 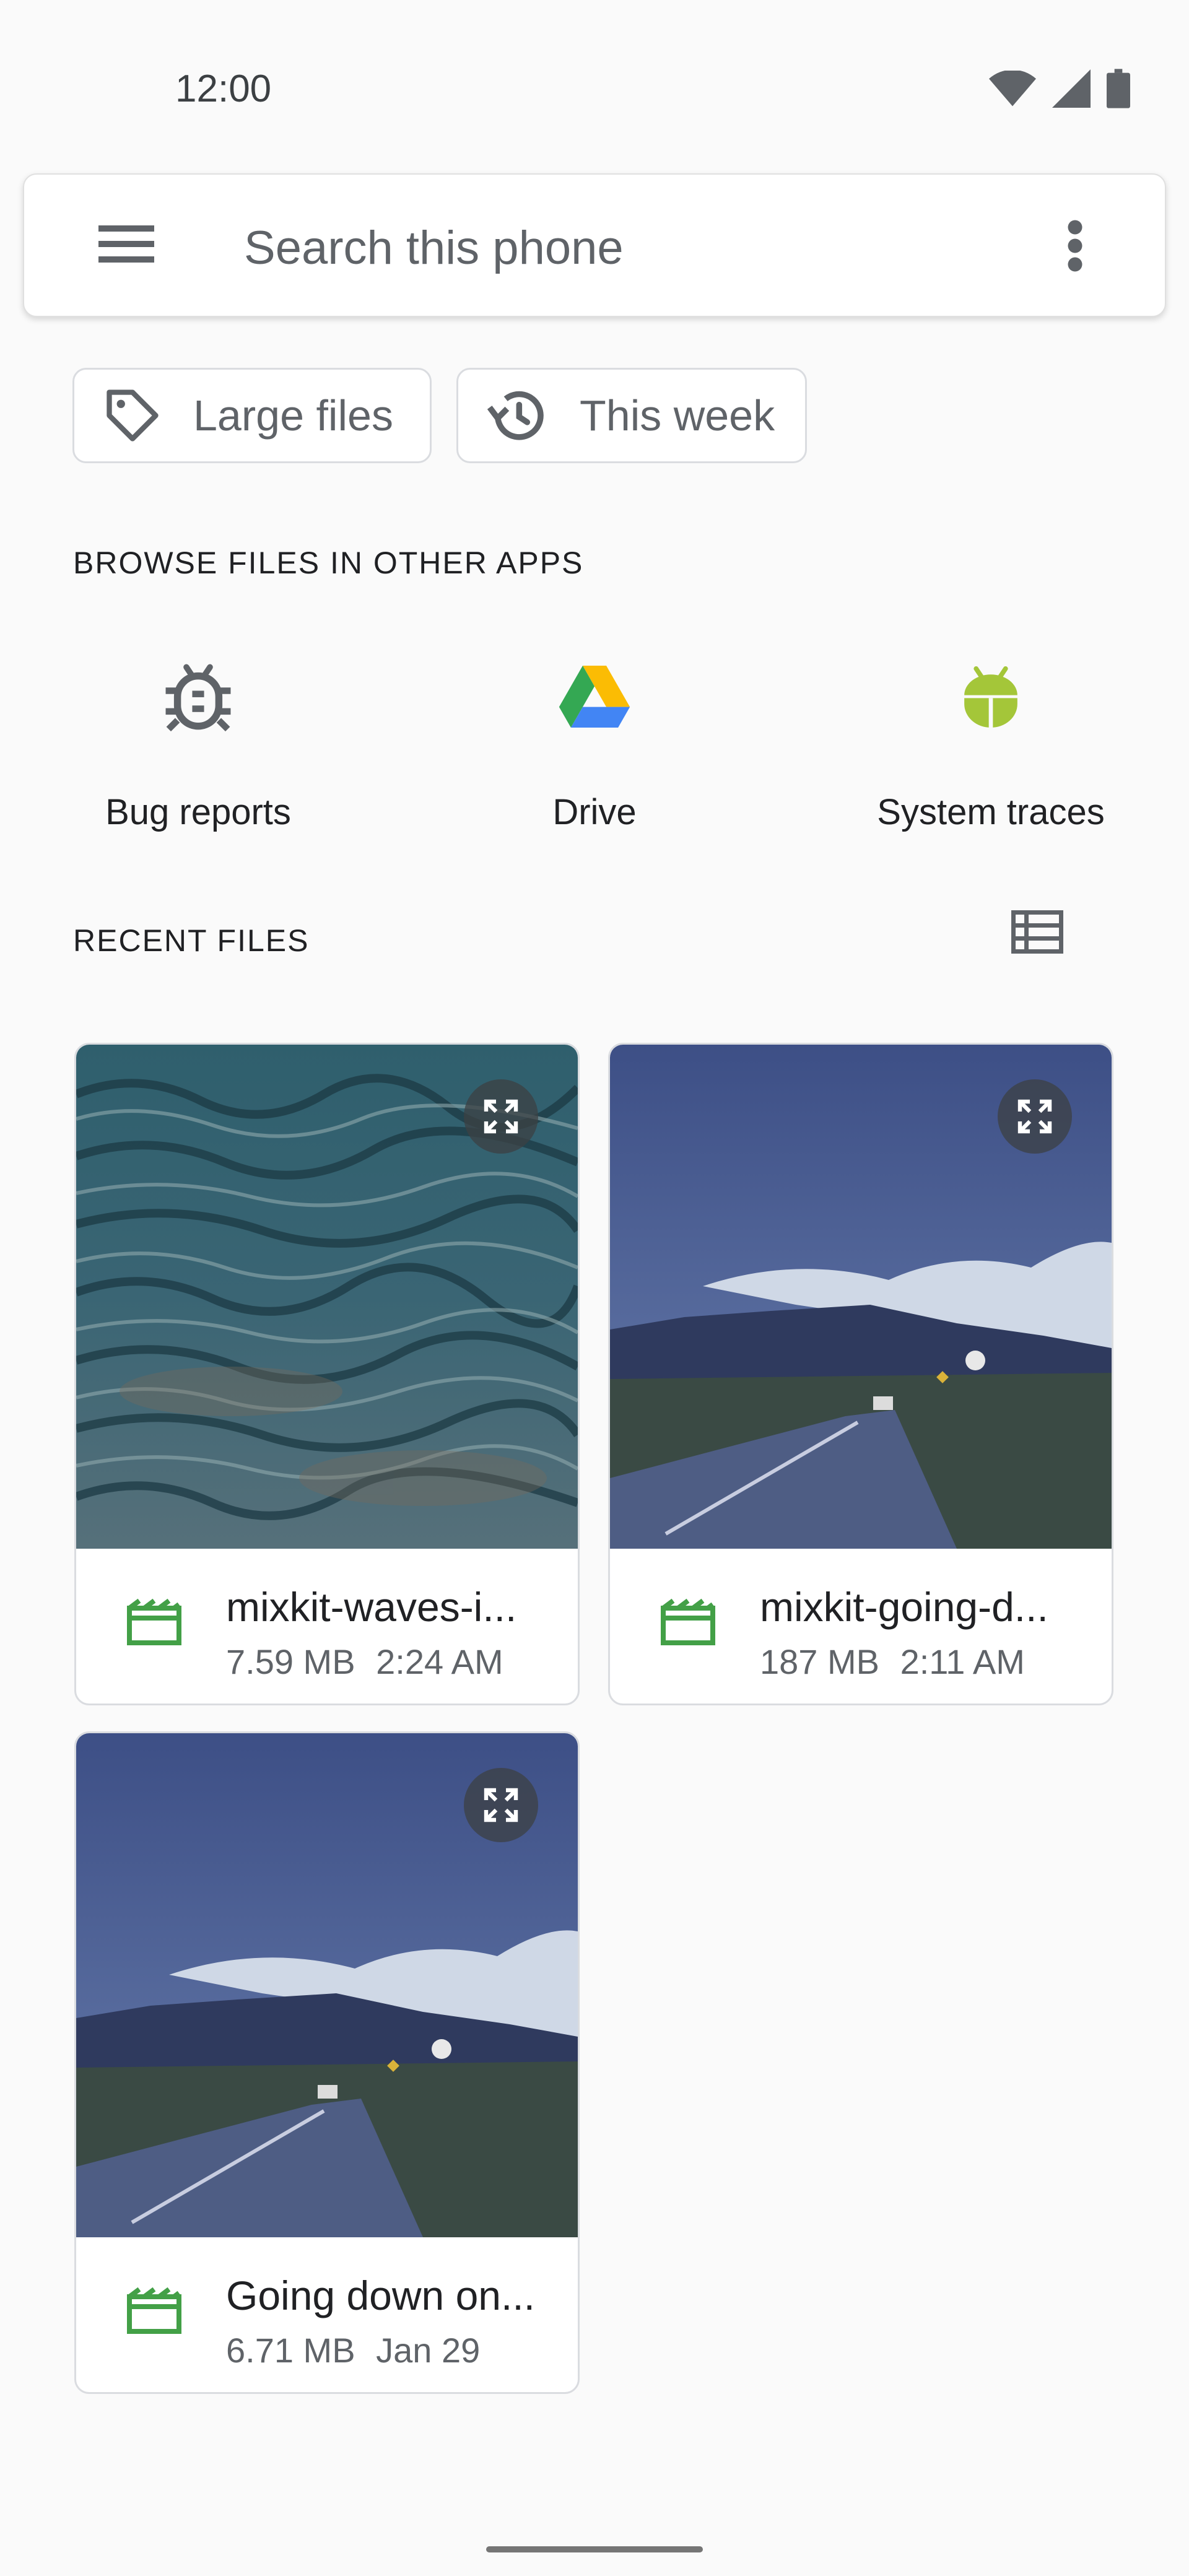 I want to click on gesture-nav-handle, so click(x=594, y=2549).